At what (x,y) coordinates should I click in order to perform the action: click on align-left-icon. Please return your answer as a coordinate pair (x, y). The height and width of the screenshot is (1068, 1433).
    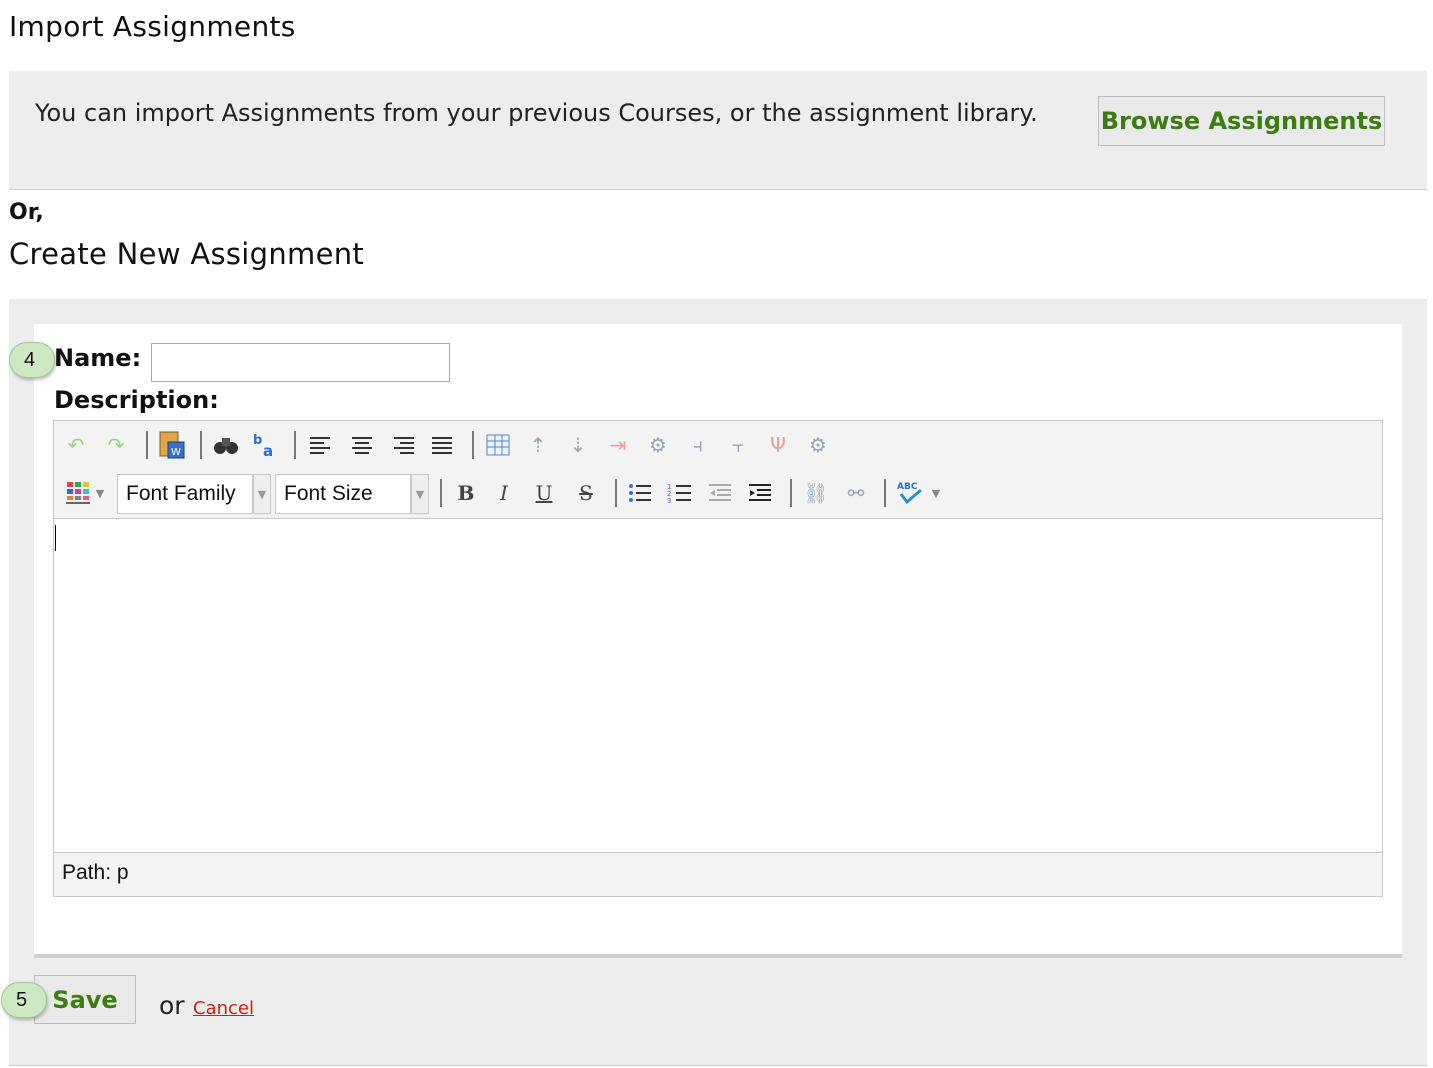
    Looking at the image, I should click on (320, 445).